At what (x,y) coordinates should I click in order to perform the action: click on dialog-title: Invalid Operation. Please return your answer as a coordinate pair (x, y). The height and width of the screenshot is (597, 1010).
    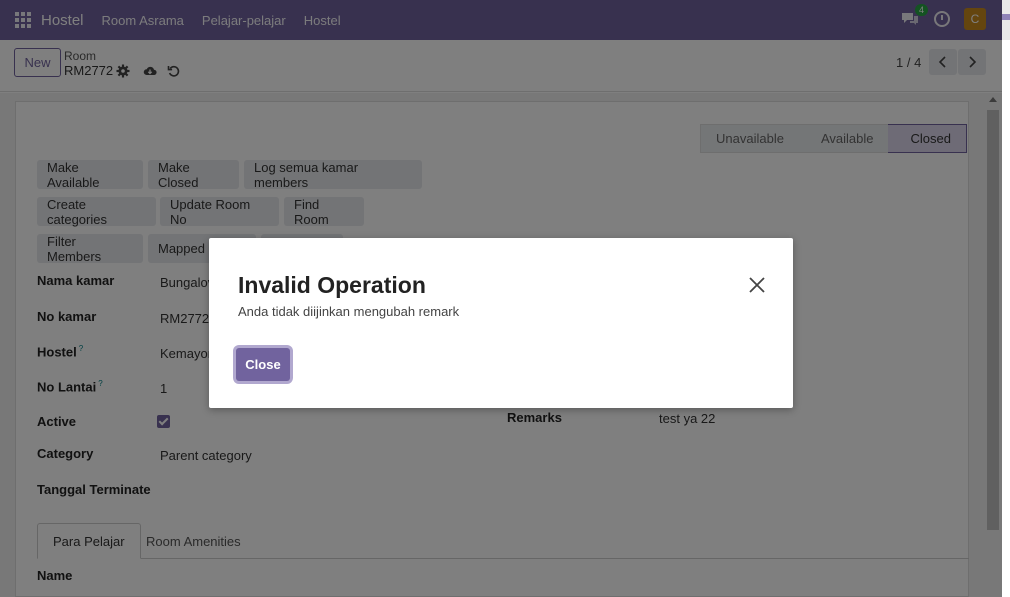
    Looking at the image, I should click on (332, 285).